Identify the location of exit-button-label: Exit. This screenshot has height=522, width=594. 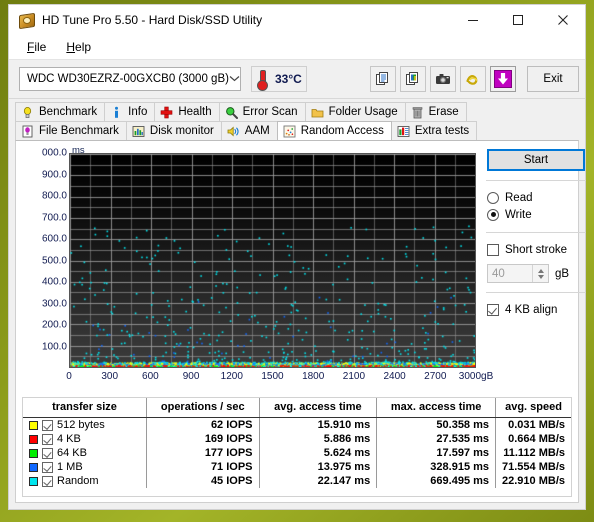
(553, 79).